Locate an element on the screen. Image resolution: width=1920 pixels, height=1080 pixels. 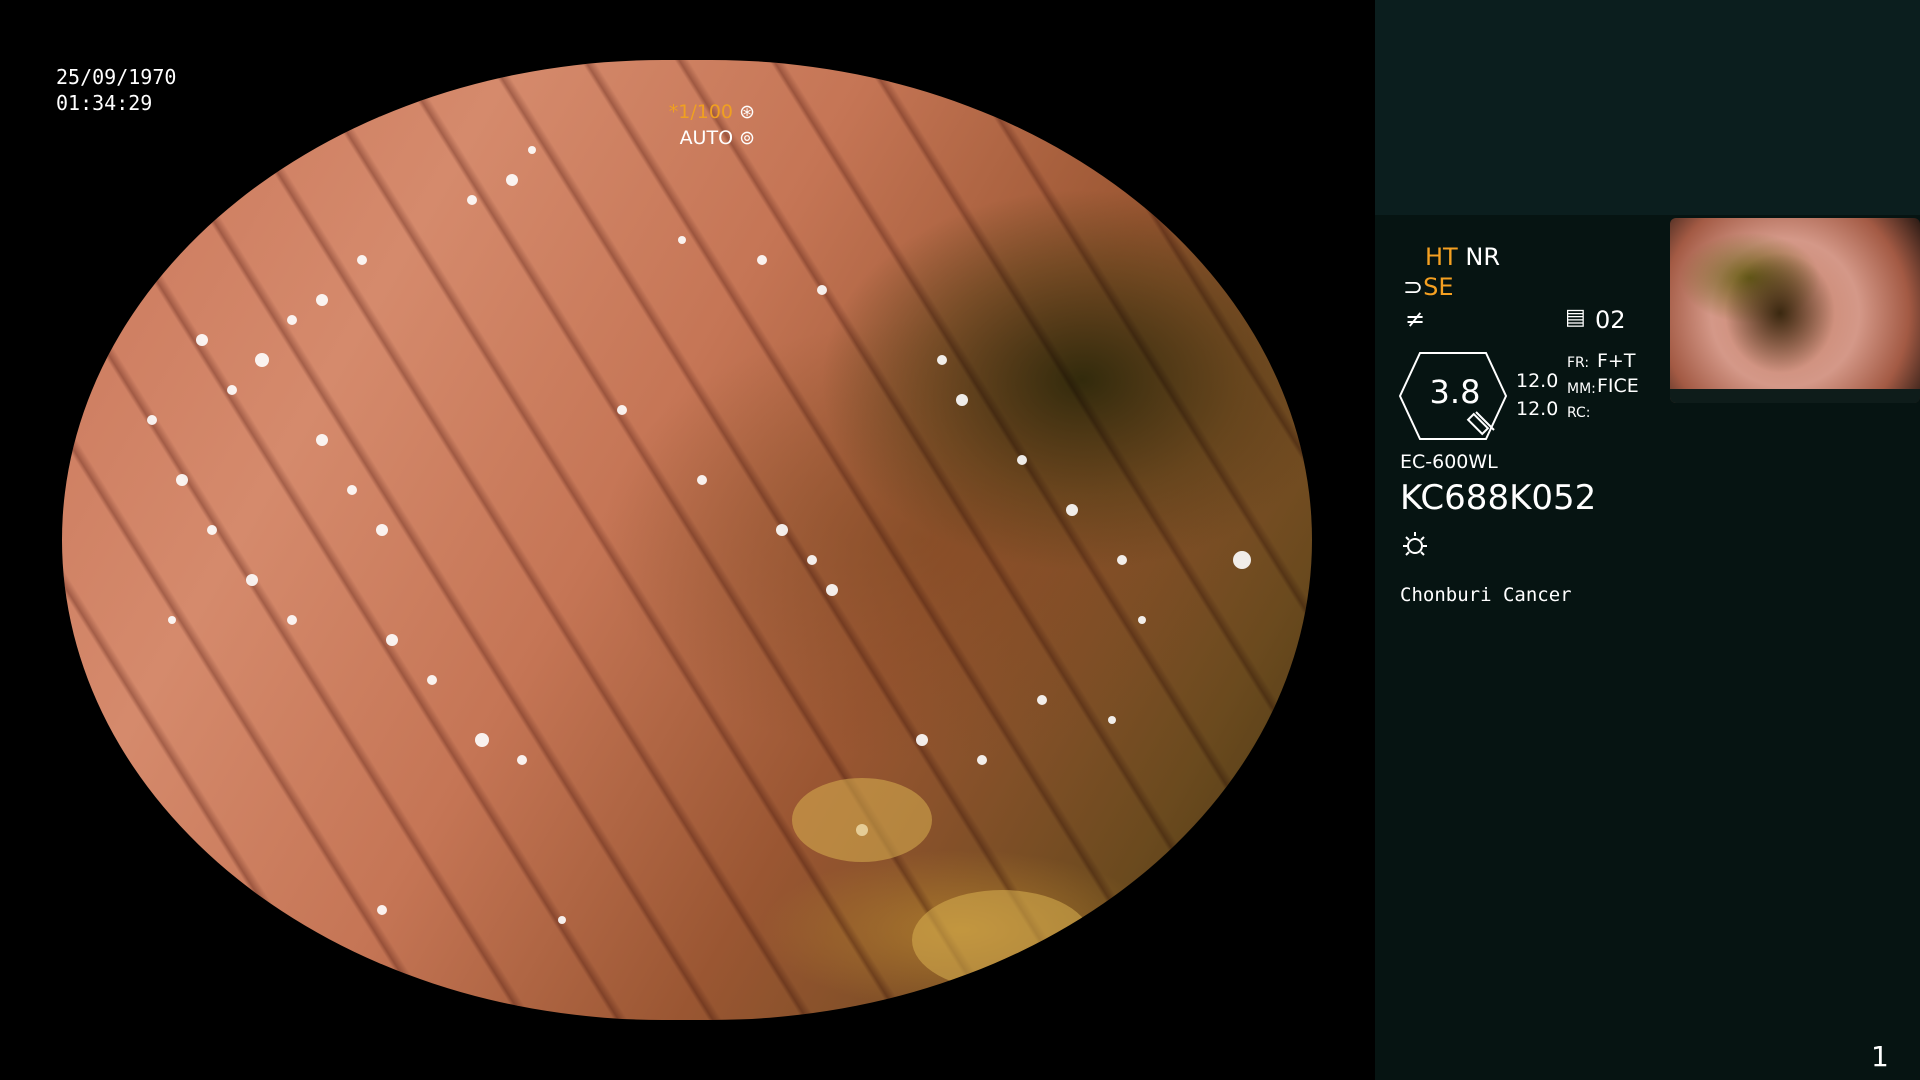
value-1: 12.0 is located at coordinates (1537, 381).